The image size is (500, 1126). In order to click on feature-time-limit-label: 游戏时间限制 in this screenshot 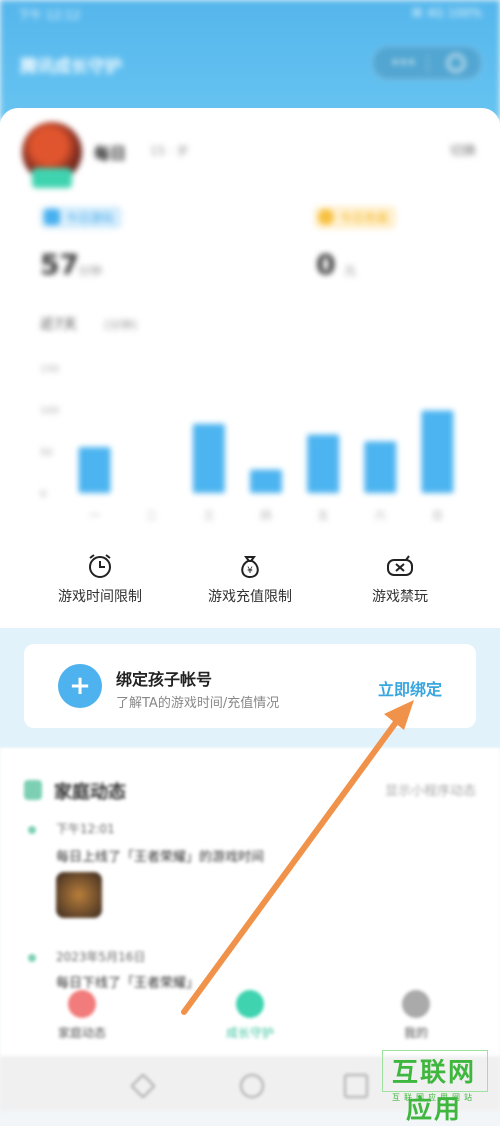, I will do `click(100, 597)`.